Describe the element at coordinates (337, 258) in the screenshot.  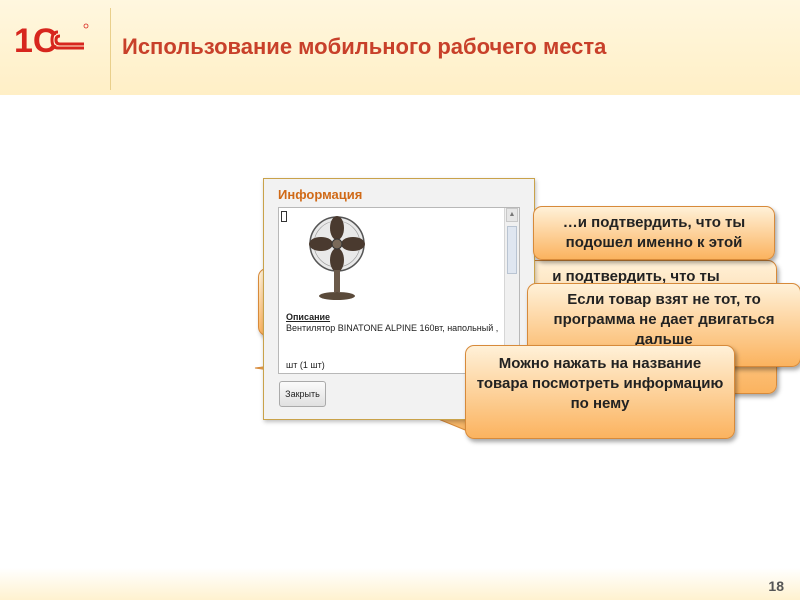
I see `fan-icon` at that location.